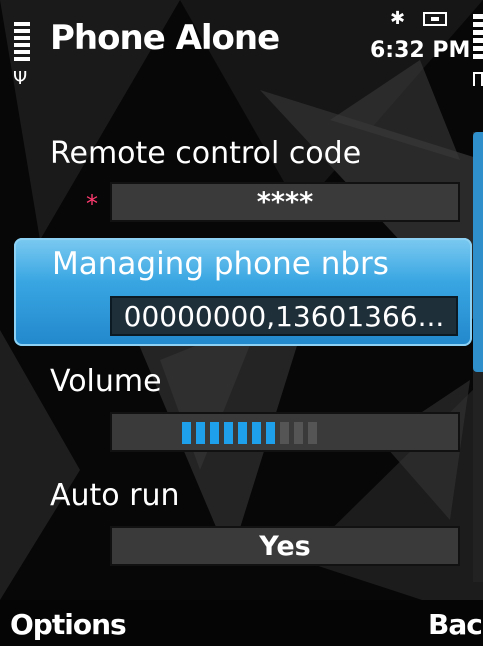 This screenshot has width=483, height=646. I want to click on memory-card-icon, so click(435, 19).